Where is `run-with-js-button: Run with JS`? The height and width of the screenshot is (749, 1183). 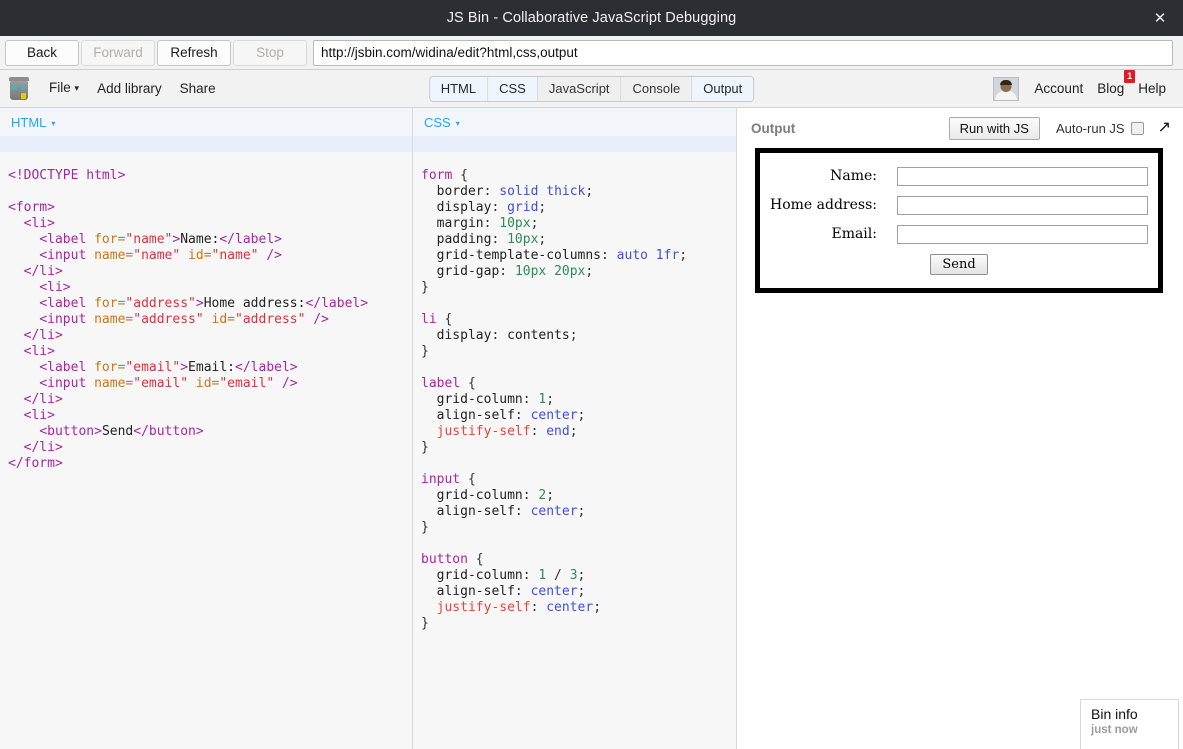 run-with-js-button: Run with JS is located at coordinates (994, 128).